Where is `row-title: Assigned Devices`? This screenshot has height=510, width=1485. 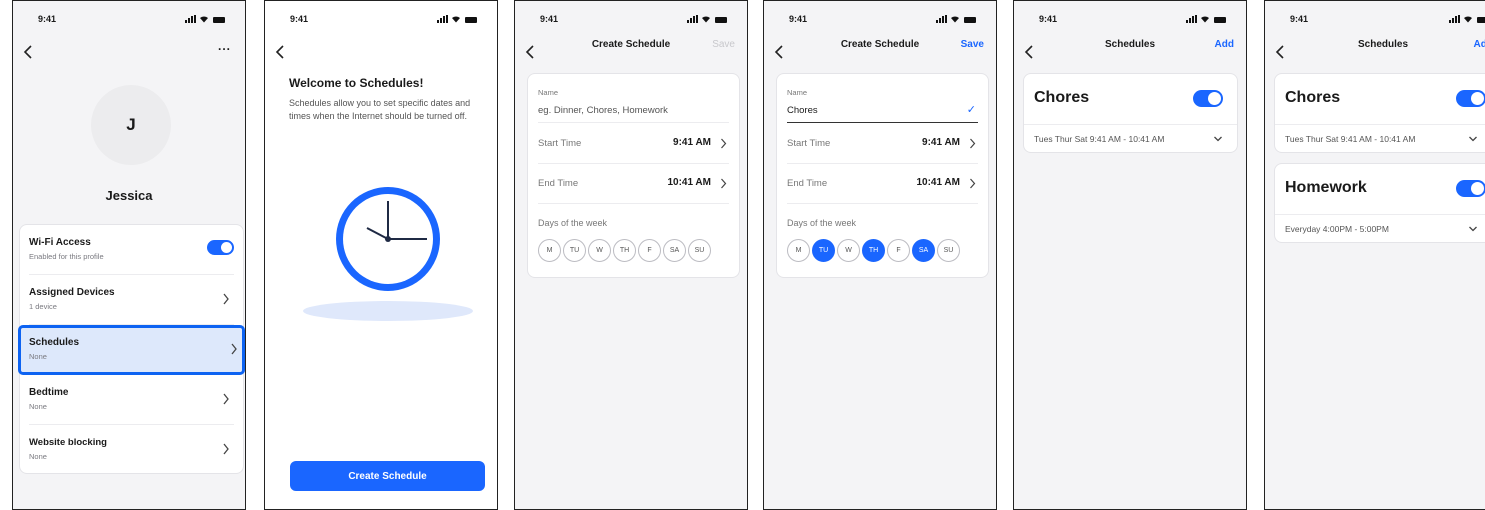
row-title: Assigned Devices is located at coordinates (72, 292).